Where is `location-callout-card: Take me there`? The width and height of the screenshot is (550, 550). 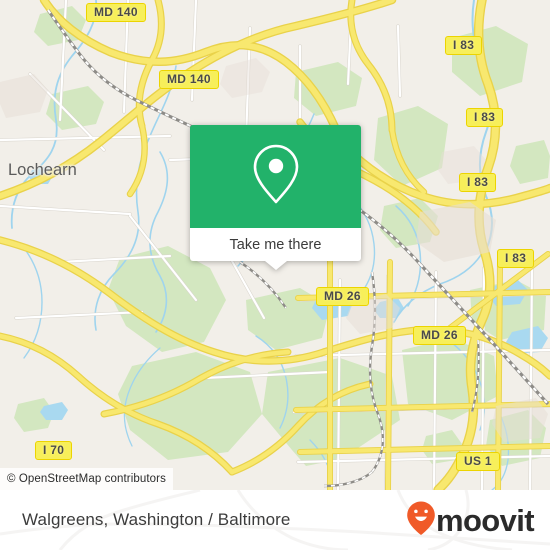
location-callout-card: Take me there is located at coordinates (275, 197).